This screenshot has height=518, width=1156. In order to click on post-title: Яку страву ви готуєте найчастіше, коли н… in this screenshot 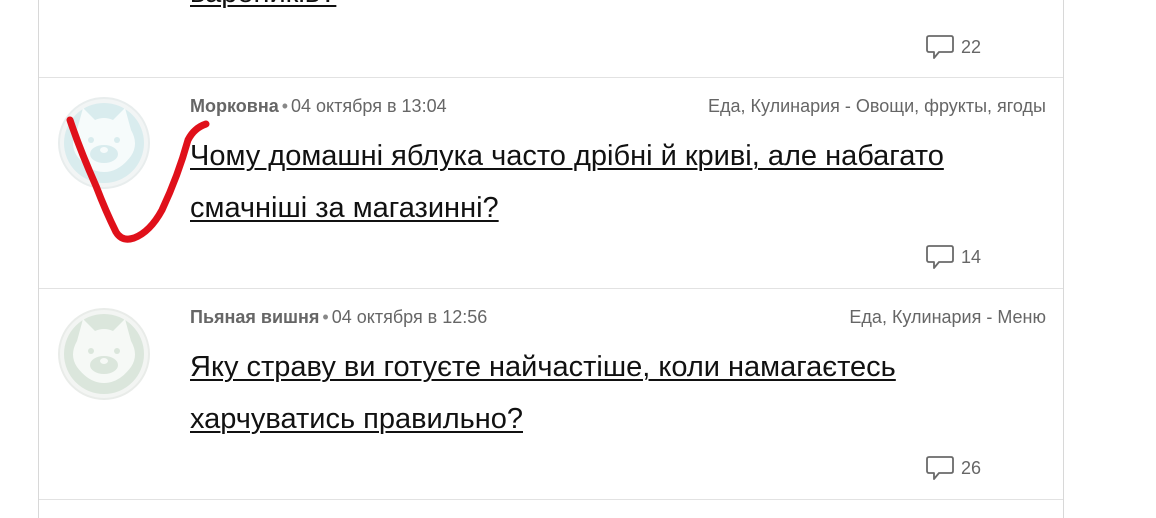, I will do `click(610, 393)`.